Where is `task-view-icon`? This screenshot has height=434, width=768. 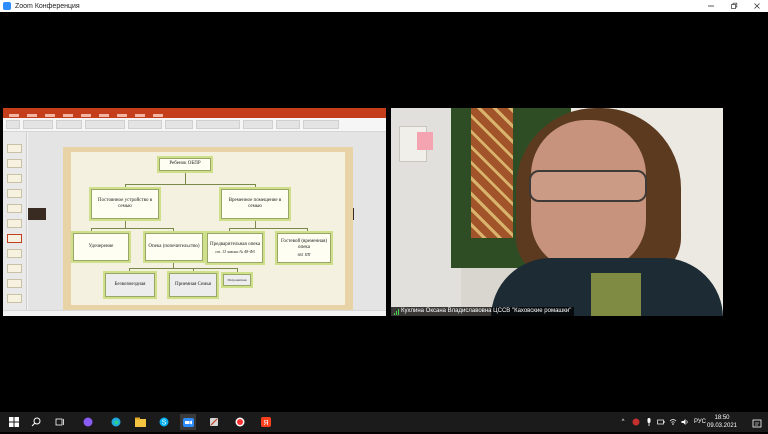 task-view-icon is located at coordinates (59, 422).